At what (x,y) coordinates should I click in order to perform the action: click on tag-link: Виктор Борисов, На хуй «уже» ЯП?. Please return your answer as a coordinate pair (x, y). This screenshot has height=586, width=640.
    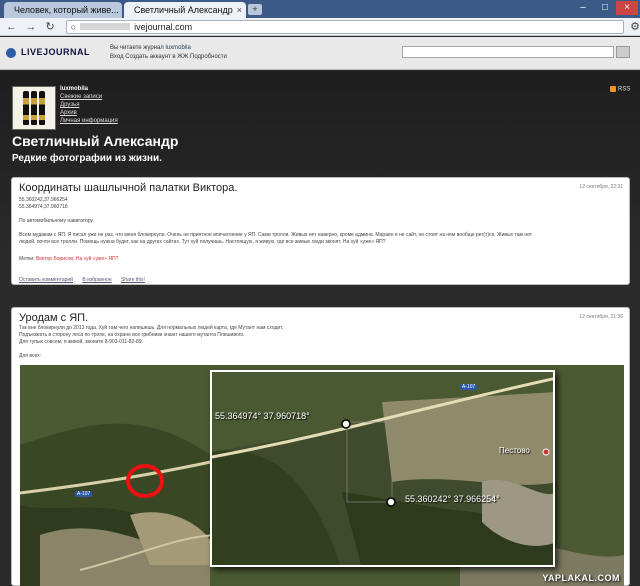
    Looking at the image, I should click on (77, 259).